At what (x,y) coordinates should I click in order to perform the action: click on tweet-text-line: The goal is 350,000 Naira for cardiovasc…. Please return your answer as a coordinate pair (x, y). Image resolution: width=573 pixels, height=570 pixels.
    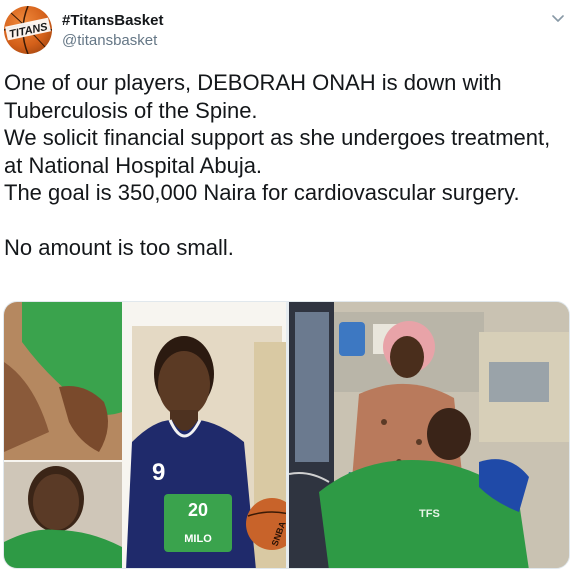
    Looking at the image, I should click on (262, 192).